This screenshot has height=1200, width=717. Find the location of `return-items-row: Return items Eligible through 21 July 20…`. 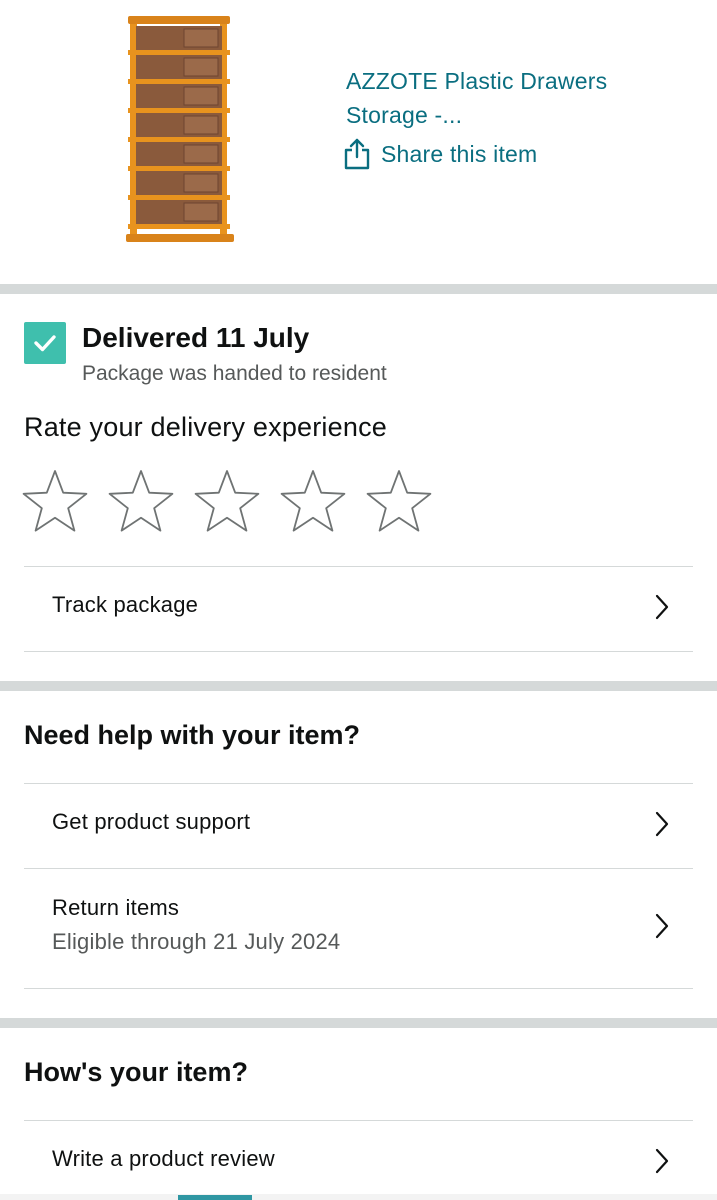

return-items-row: Return items Eligible through 21 July 20… is located at coordinates (358, 928).